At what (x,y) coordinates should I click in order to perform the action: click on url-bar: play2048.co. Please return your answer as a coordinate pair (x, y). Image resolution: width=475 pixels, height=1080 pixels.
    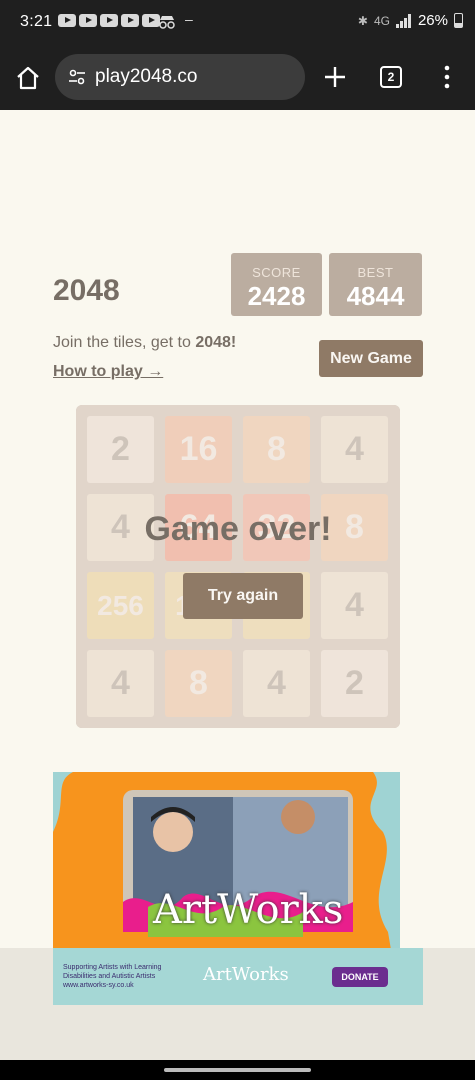
    Looking at the image, I should click on (180, 77).